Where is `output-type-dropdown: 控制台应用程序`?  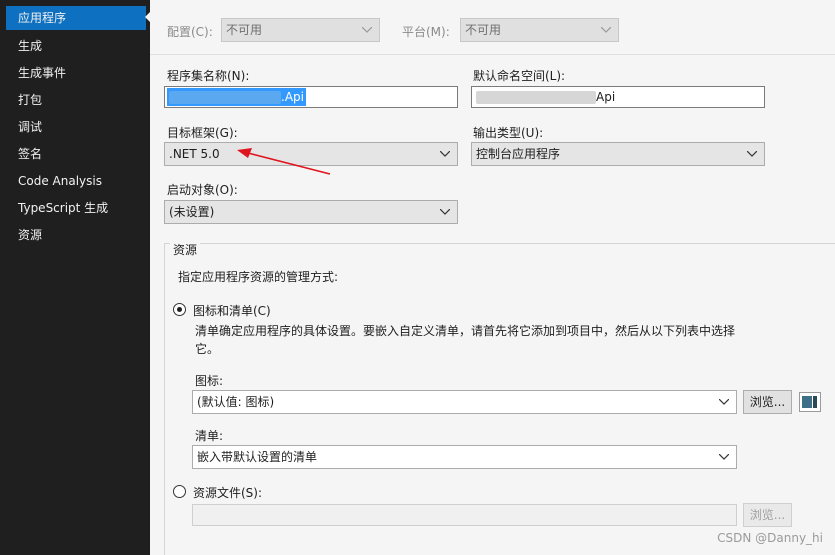 output-type-dropdown: 控制台应用程序 is located at coordinates (618, 154).